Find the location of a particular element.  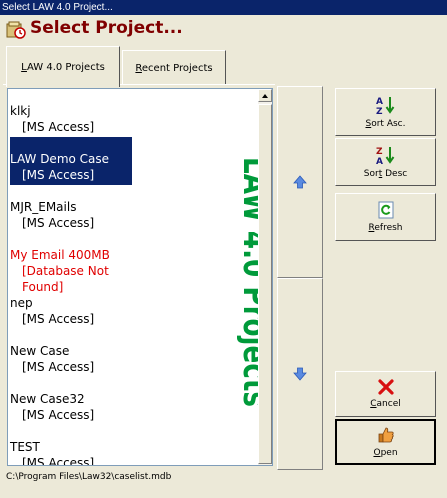

status-path: C:\Program Files\Law32\caselist.mdb is located at coordinates (89, 477).